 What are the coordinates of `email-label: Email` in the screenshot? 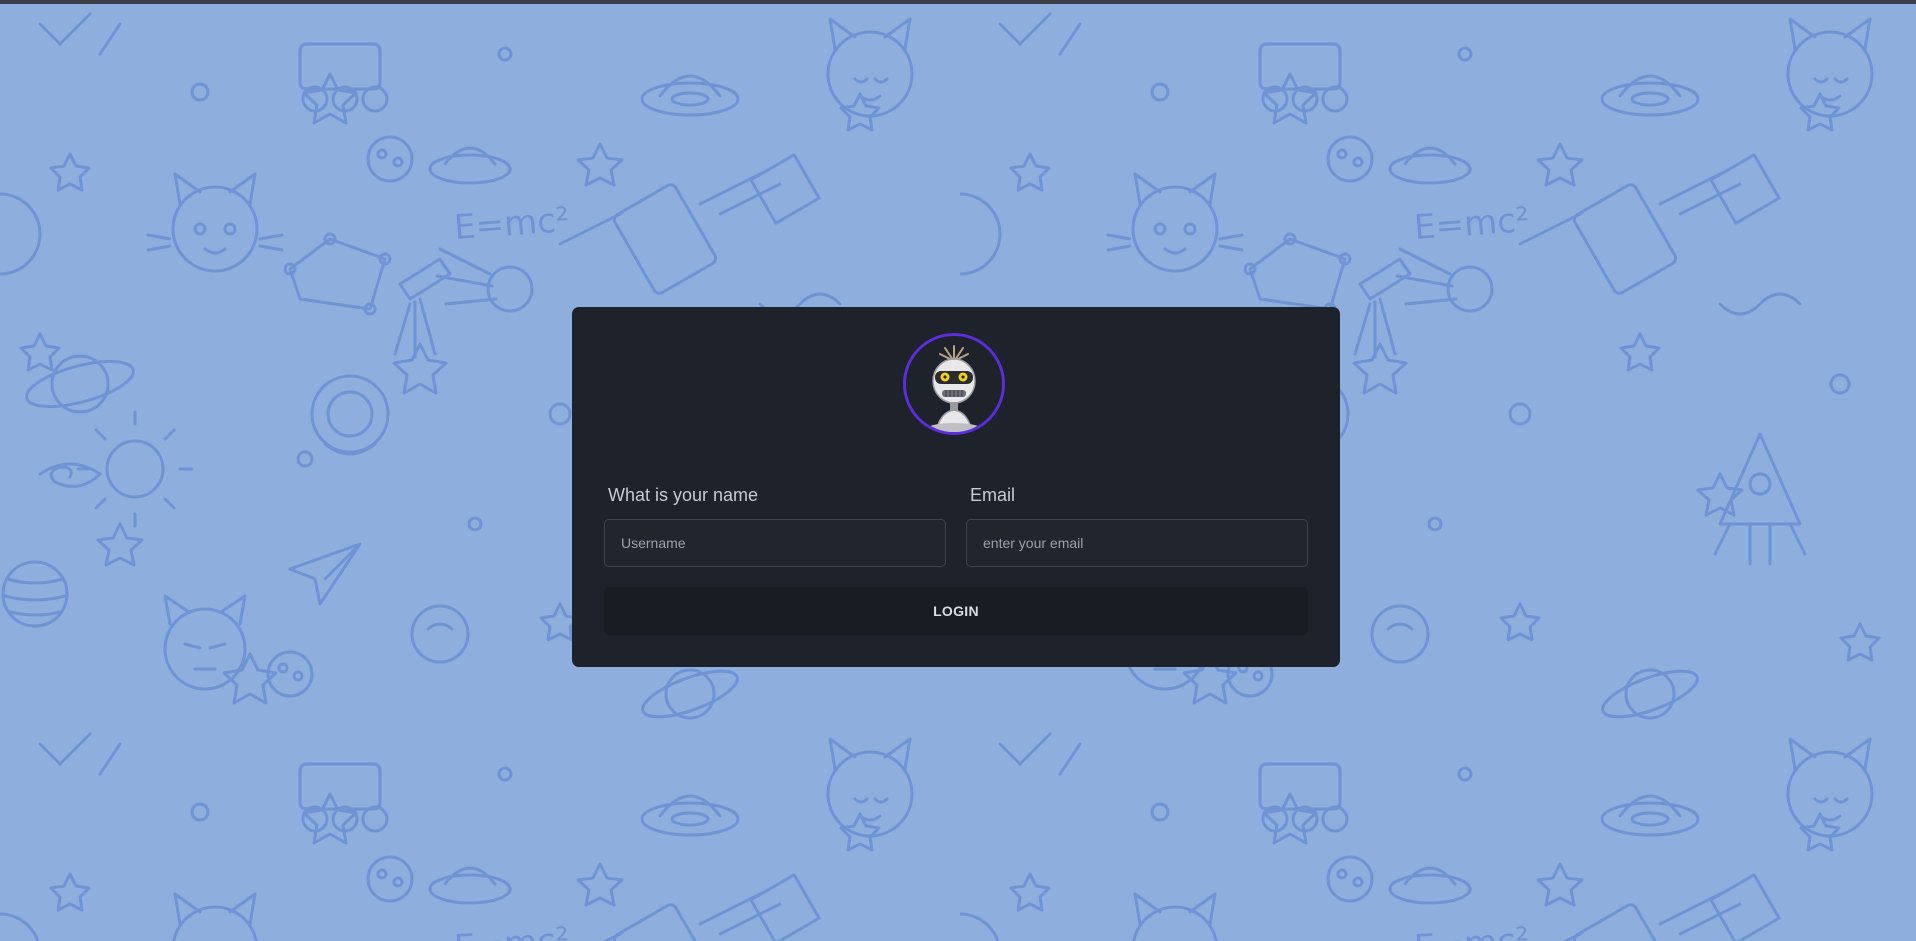 It's located at (993, 495).